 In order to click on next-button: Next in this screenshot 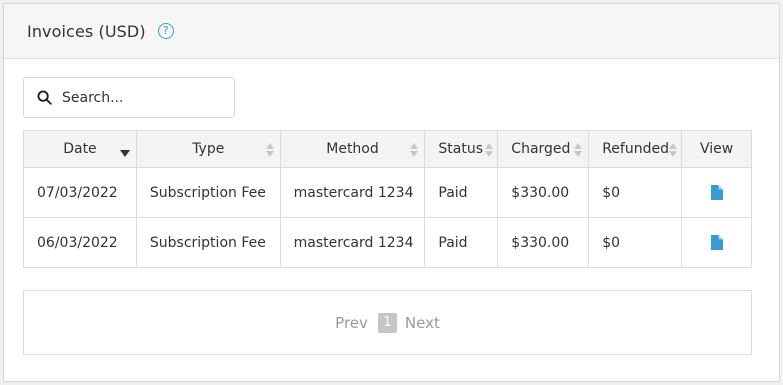, I will do `click(422, 323)`.